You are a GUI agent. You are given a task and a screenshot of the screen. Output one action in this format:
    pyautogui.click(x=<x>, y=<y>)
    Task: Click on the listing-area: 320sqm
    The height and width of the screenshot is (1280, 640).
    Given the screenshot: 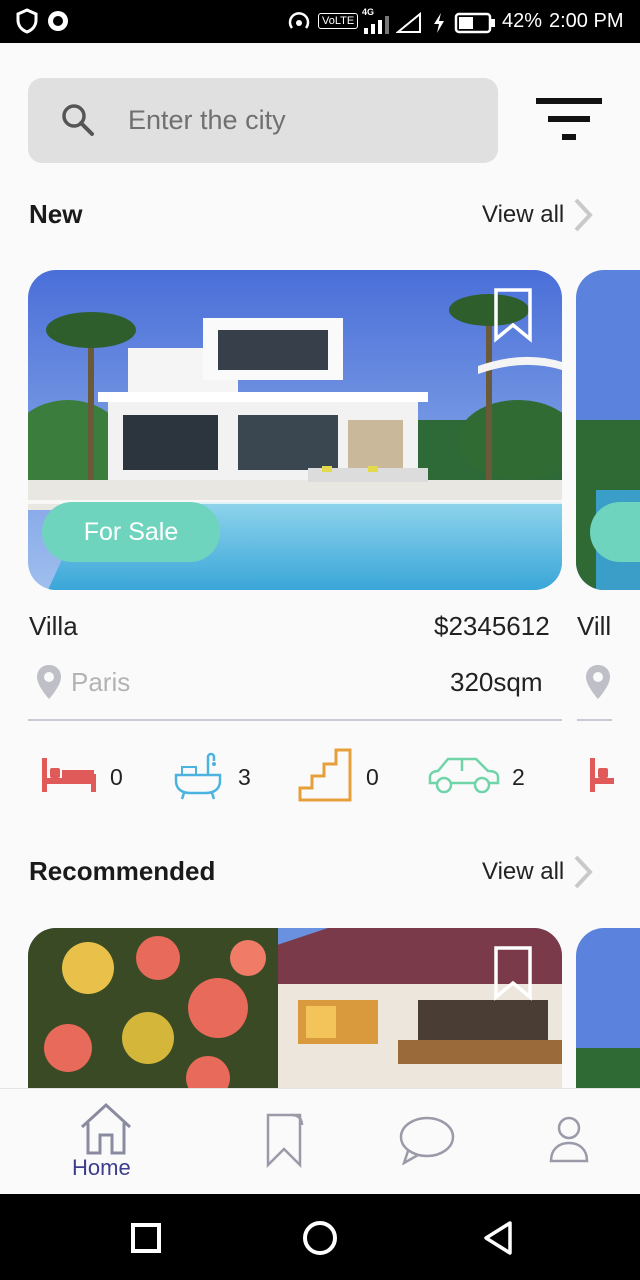 What is the action you would take?
    pyautogui.click(x=496, y=682)
    